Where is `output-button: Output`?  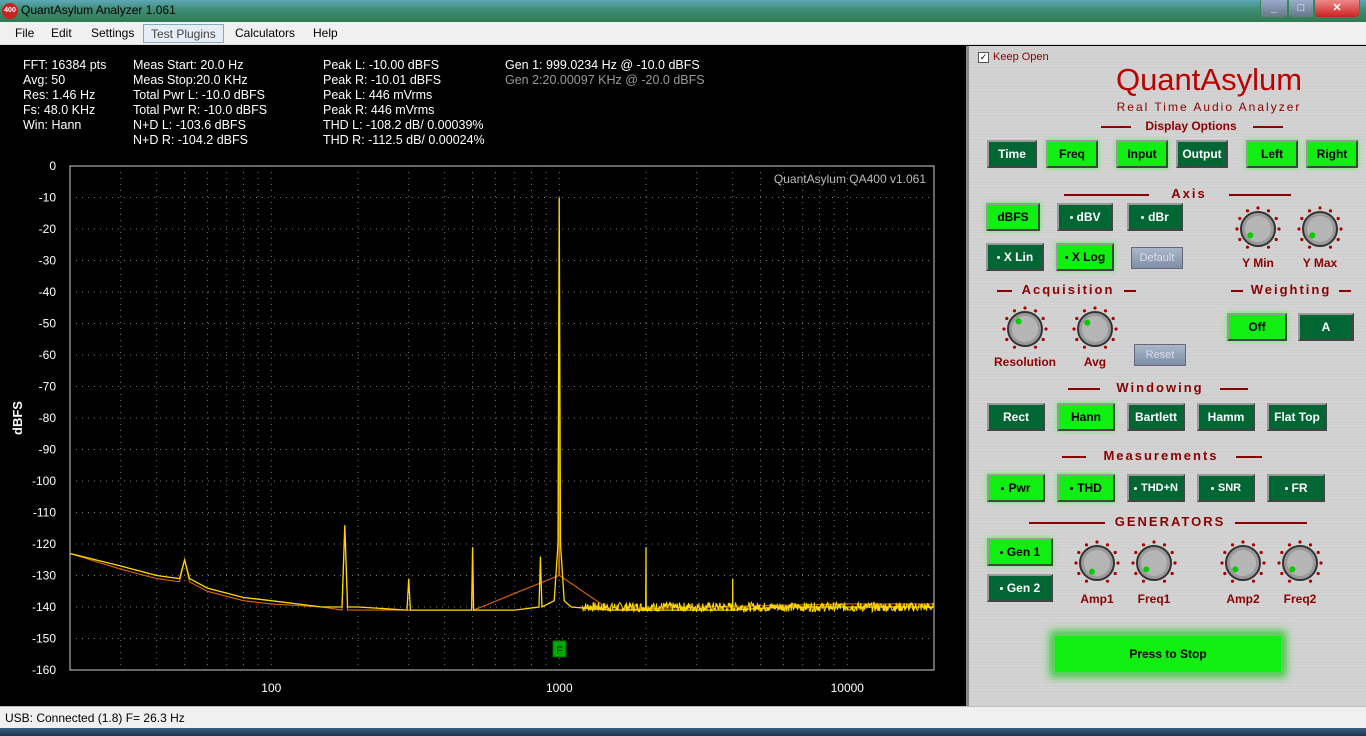 output-button: Output is located at coordinates (1202, 154).